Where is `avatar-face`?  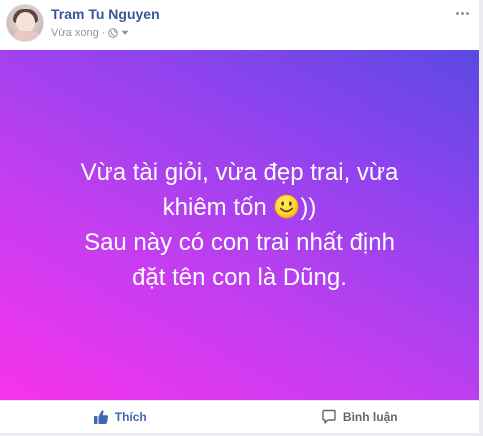 avatar-face is located at coordinates (25, 22).